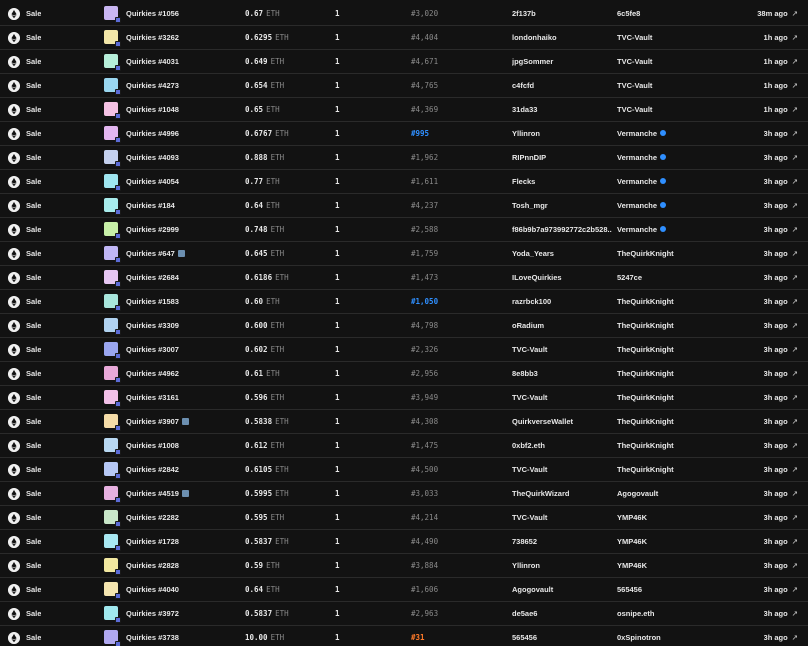 The image size is (808, 646). What do you see at coordinates (152, 181) in the screenshot?
I see `item-name-link: Quirkies #4054` at bounding box center [152, 181].